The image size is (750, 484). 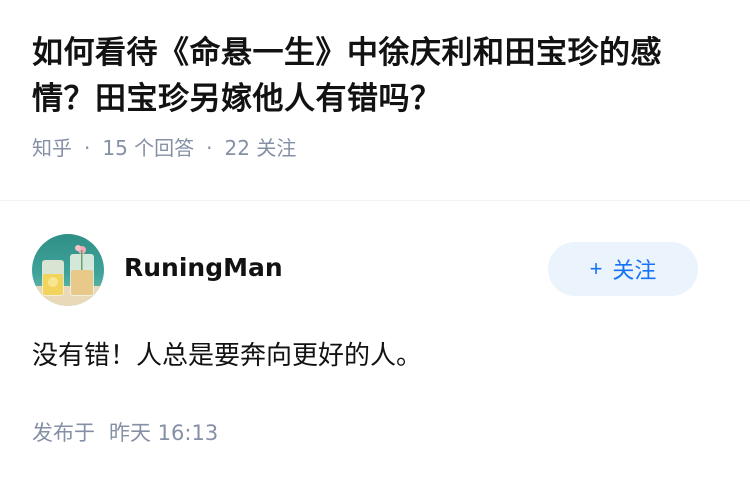 I want to click on followers-count: 22 关注, so click(x=261, y=148).